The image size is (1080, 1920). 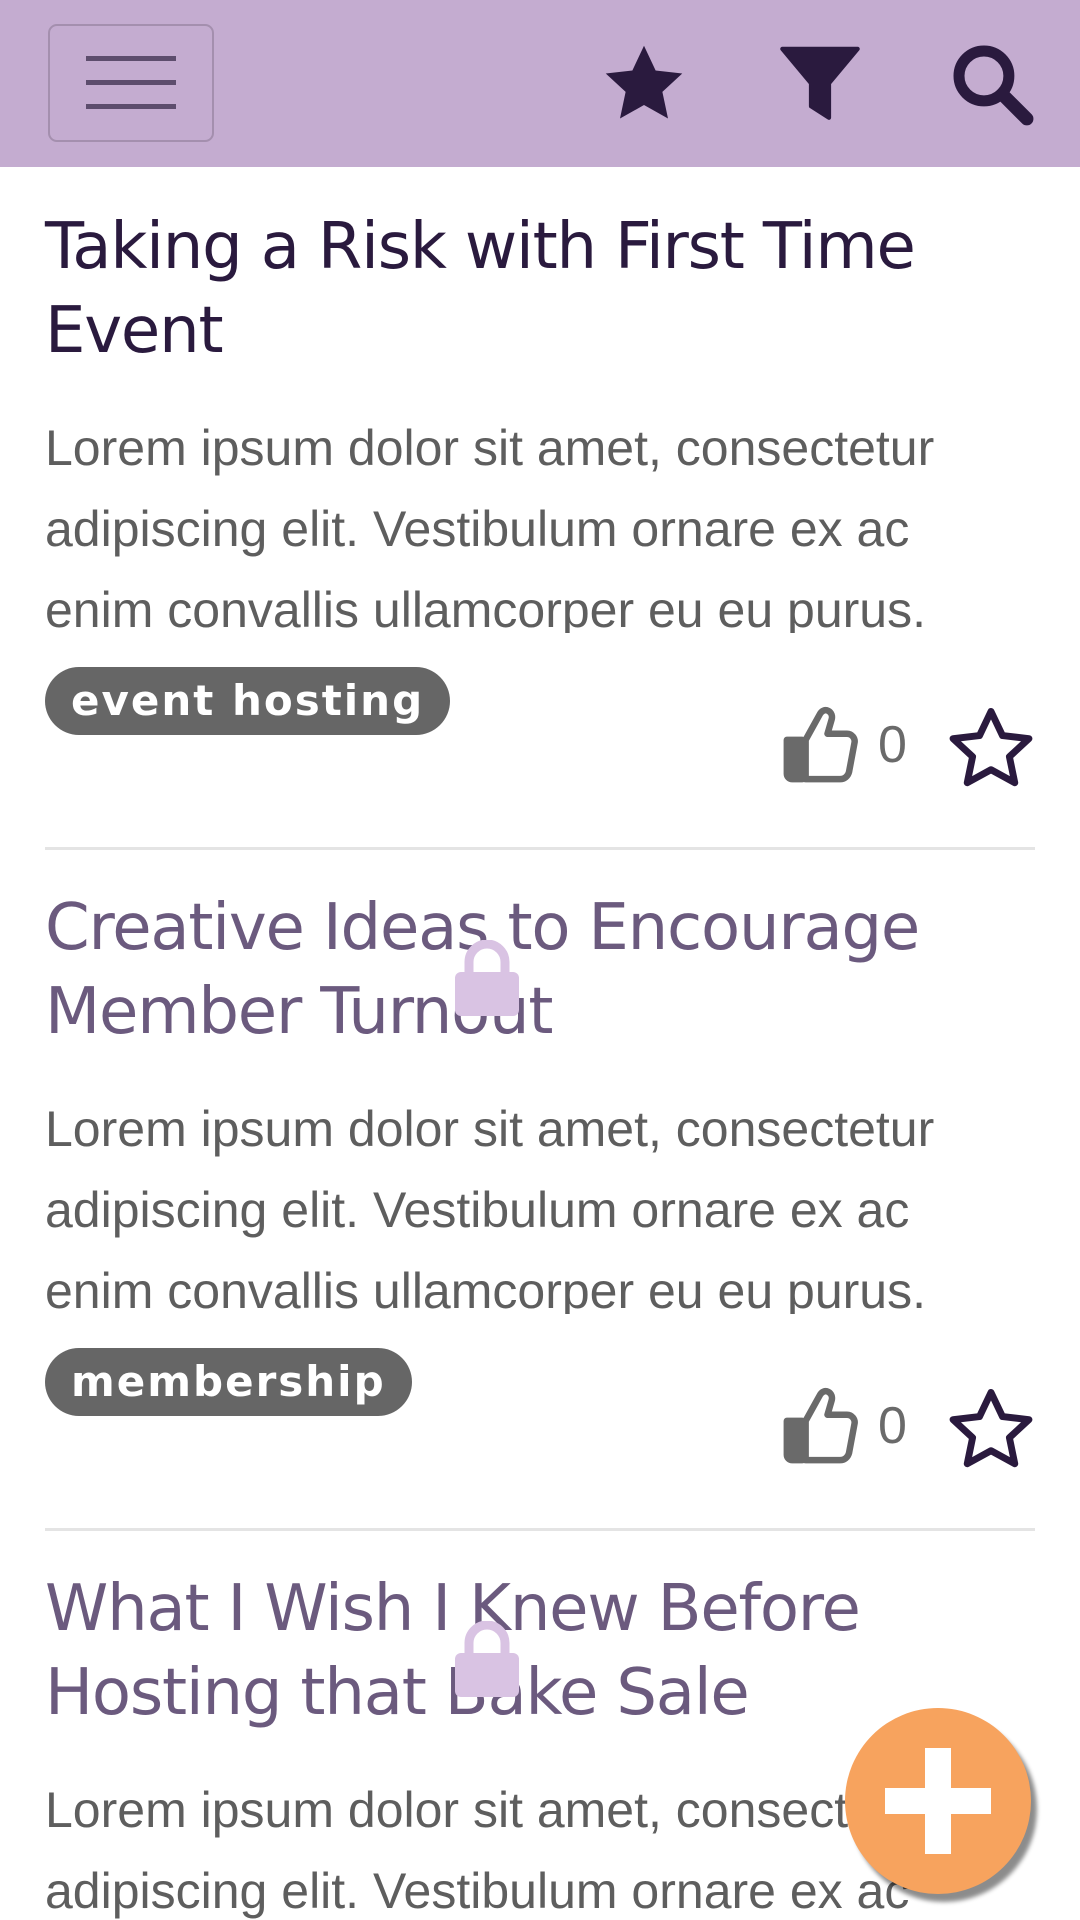 I want to click on top-app-bar, so click(x=540, y=83).